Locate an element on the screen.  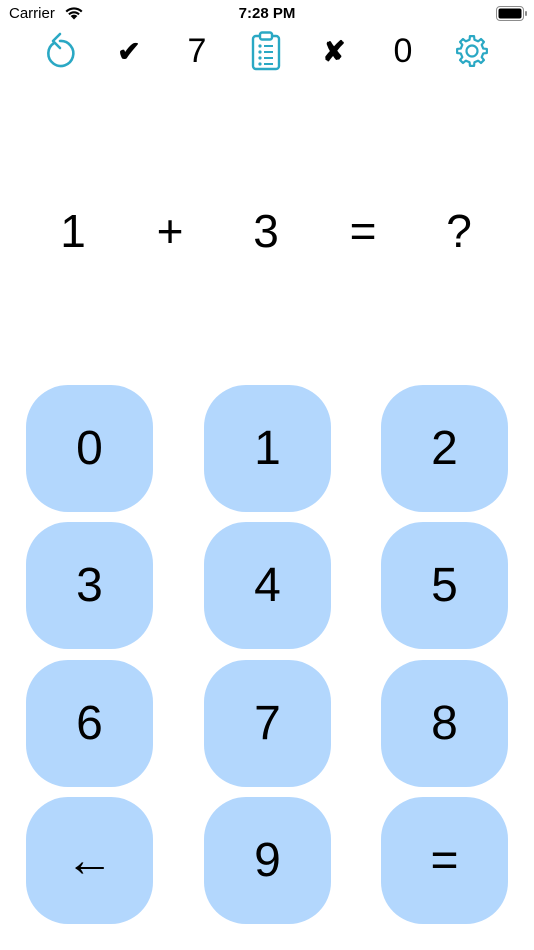
gear-icon is located at coordinates (472, 51).